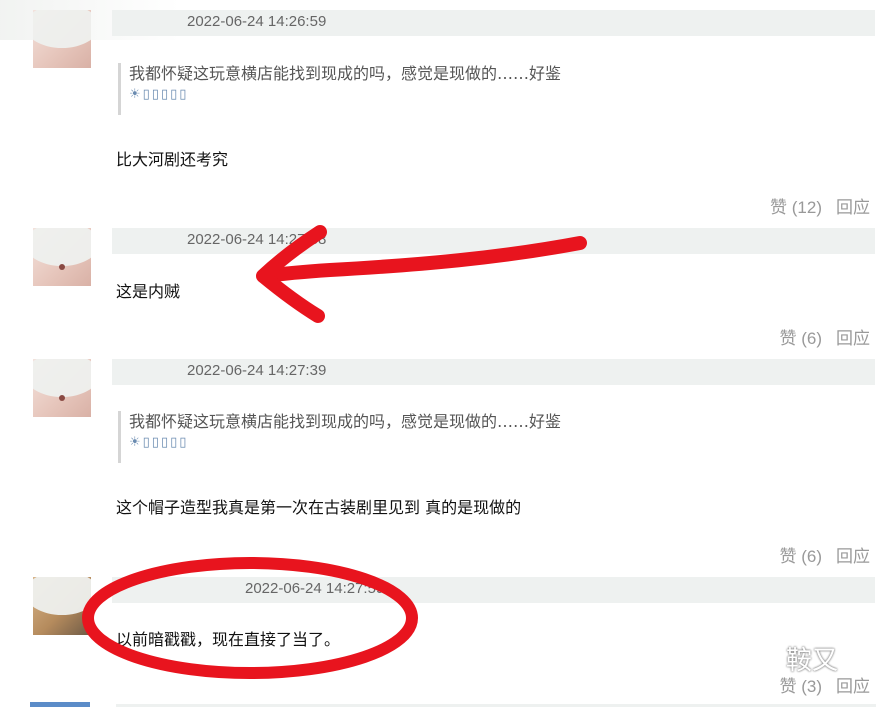  I want to click on comment-actions: 赞 (12) 回应, so click(813, 205).